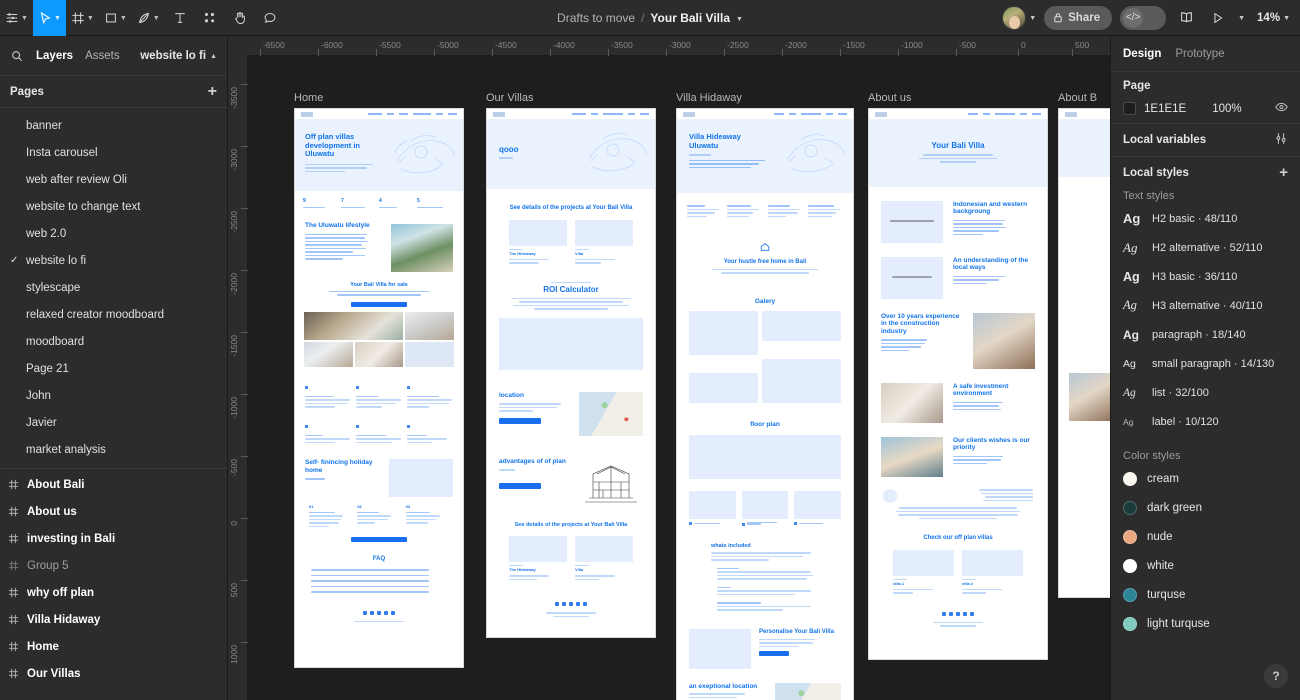 The height and width of the screenshot is (700, 1300). Describe the element at coordinates (1205, 218) in the screenshot. I see `text-style-h2-basic: Ag H2 basic · 48/110` at that location.